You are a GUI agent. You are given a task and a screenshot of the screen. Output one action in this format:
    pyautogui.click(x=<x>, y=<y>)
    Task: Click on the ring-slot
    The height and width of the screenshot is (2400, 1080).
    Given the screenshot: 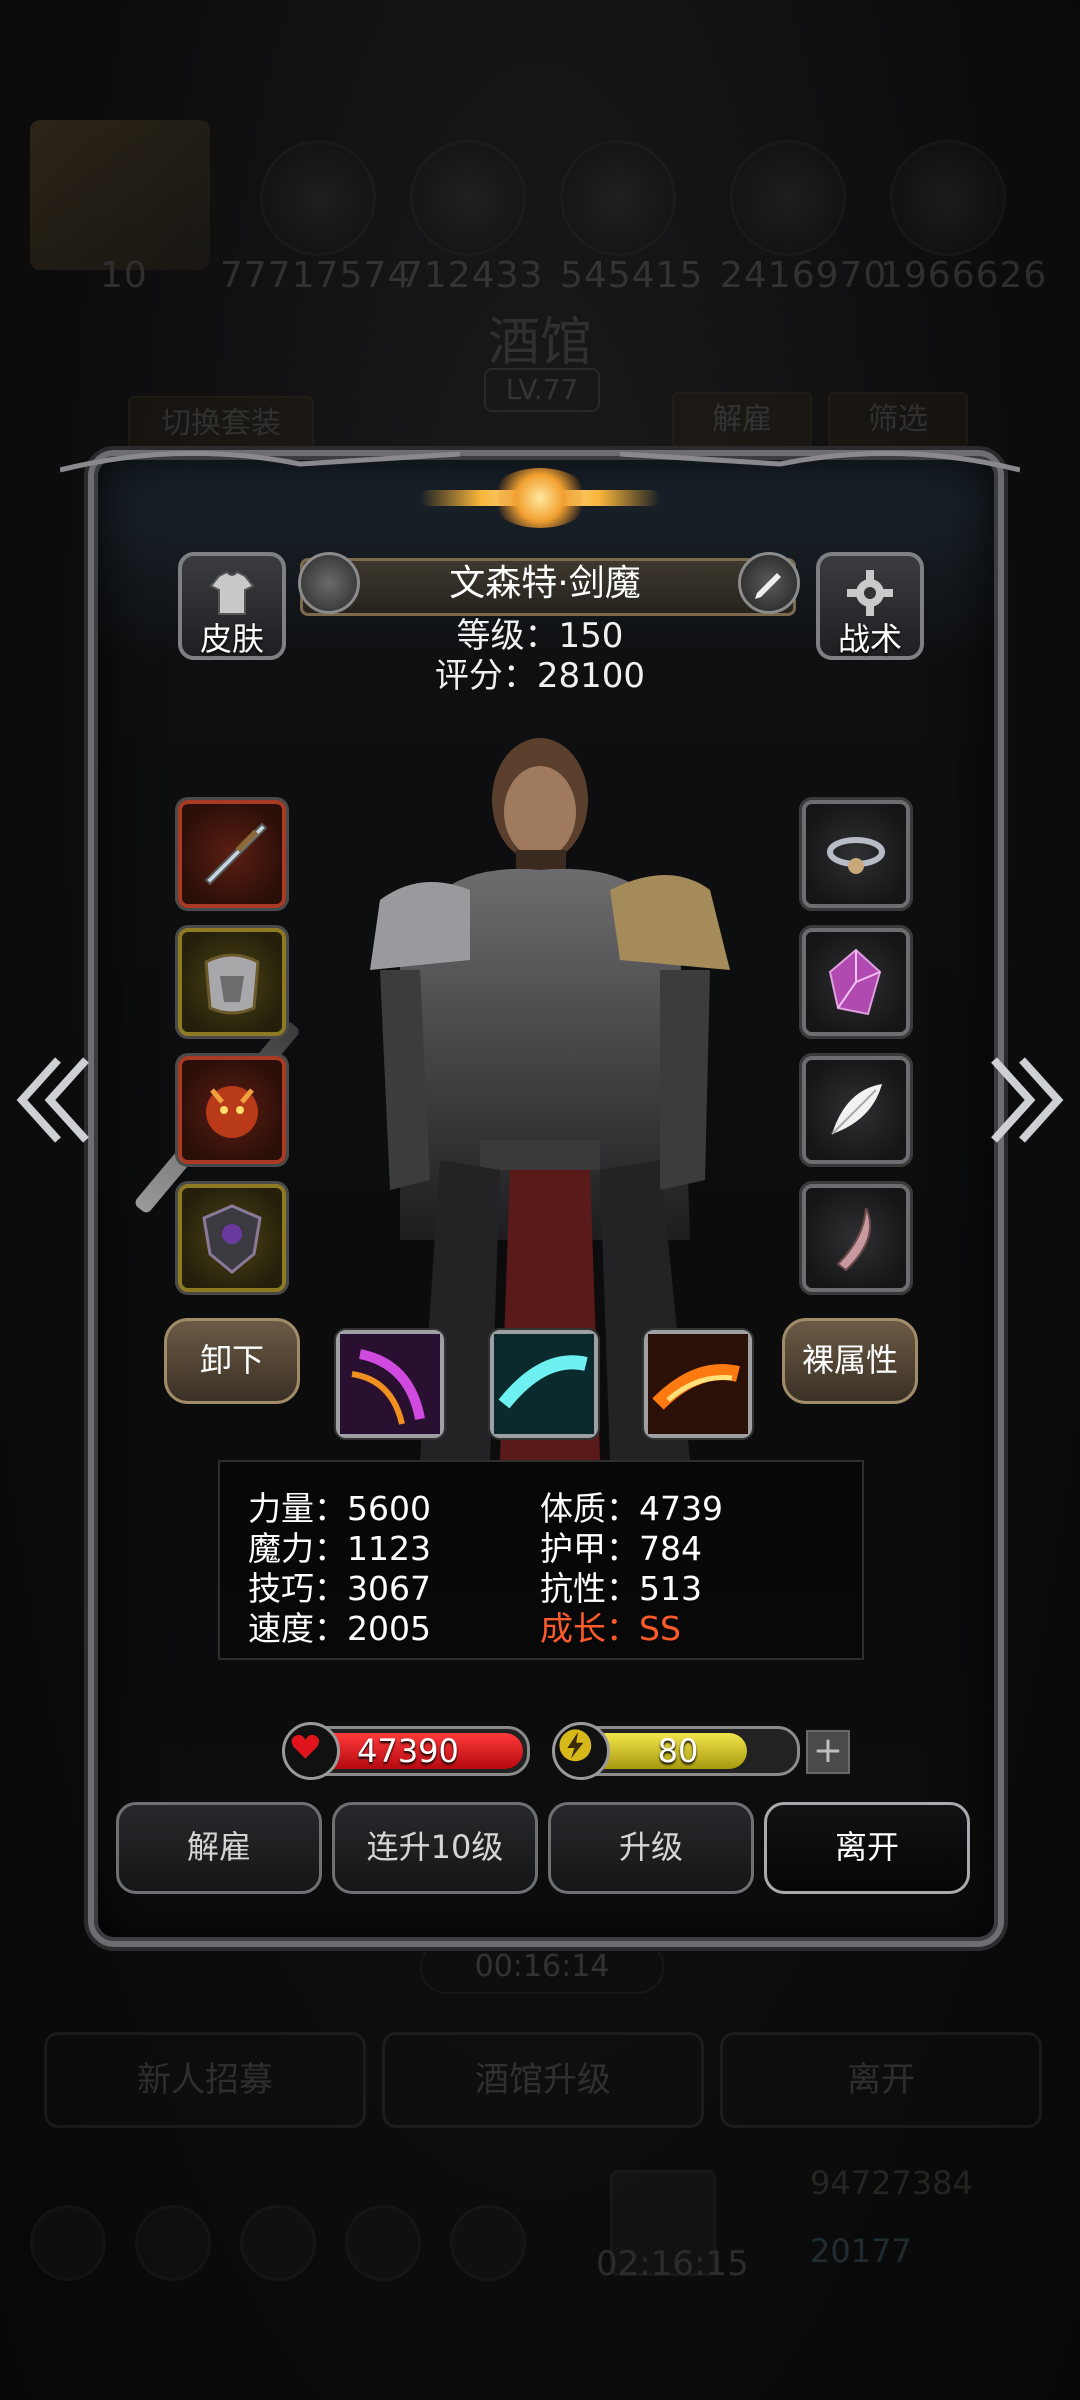 What is the action you would take?
    pyautogui.click(x=856, y=854)
    